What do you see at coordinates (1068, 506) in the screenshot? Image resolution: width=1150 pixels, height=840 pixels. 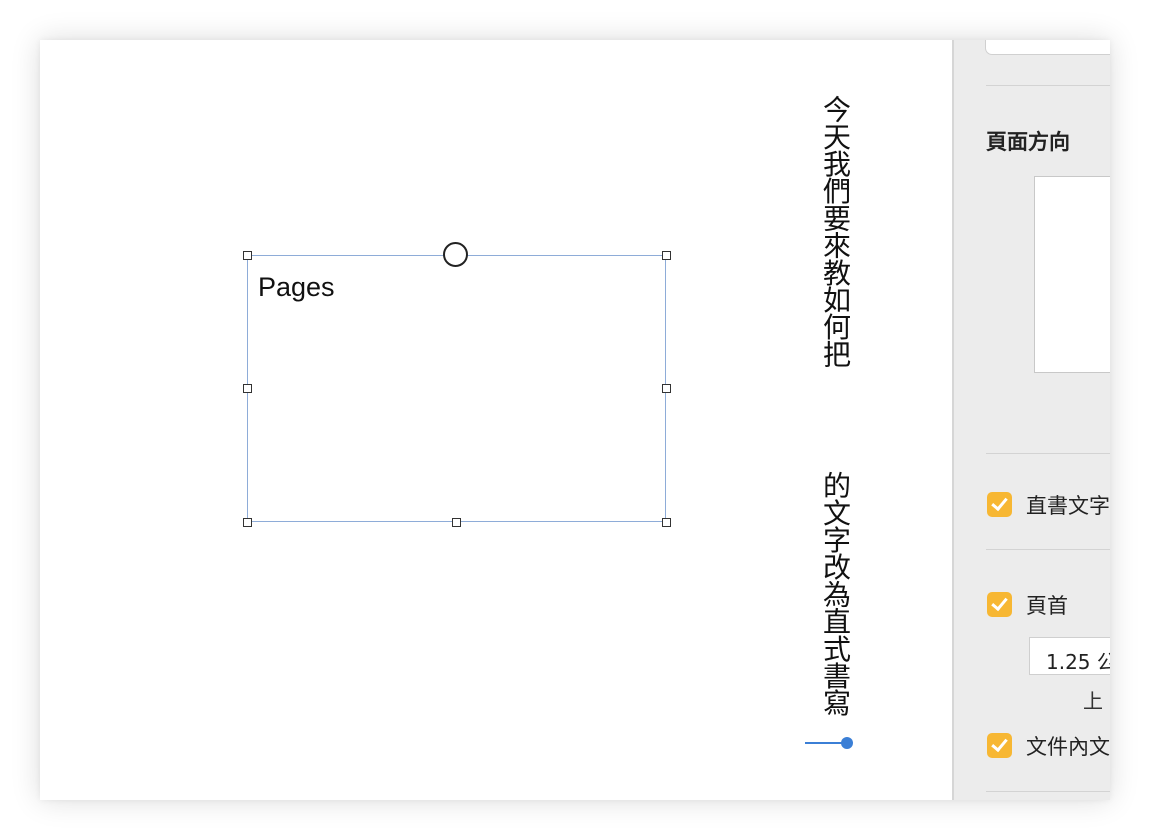 I see `vertical-text-label: 直書文字` at bounding box center [1068, 506].